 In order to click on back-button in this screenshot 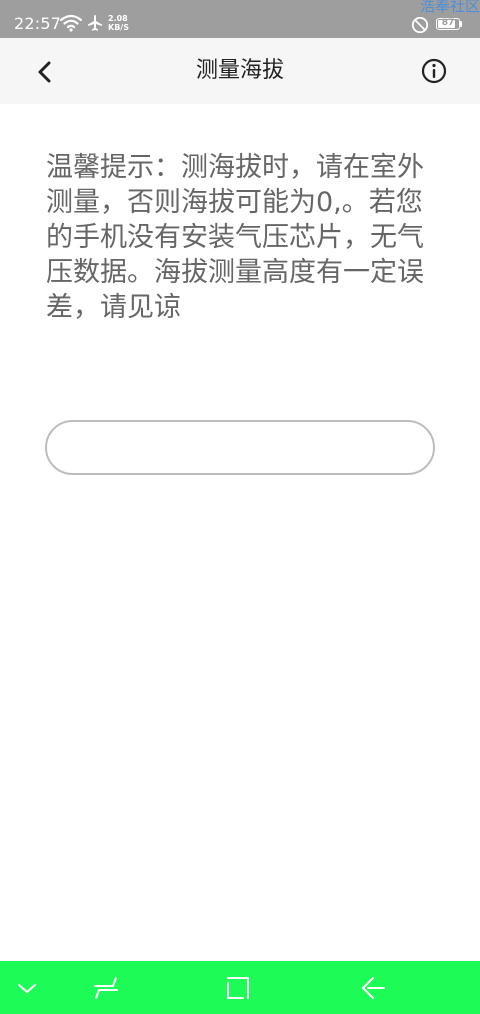, I will do `click(46, 72)`.